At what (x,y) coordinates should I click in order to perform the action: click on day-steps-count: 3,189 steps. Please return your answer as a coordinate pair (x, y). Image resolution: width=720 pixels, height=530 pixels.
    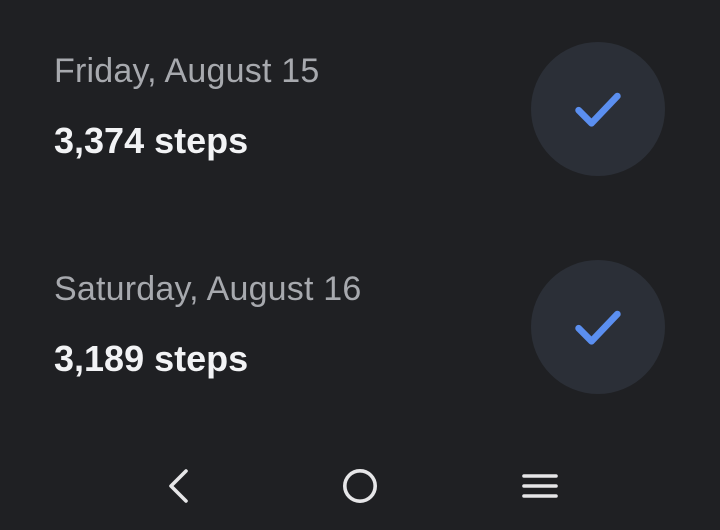
    Looking at the image, I should click on (151, 358).